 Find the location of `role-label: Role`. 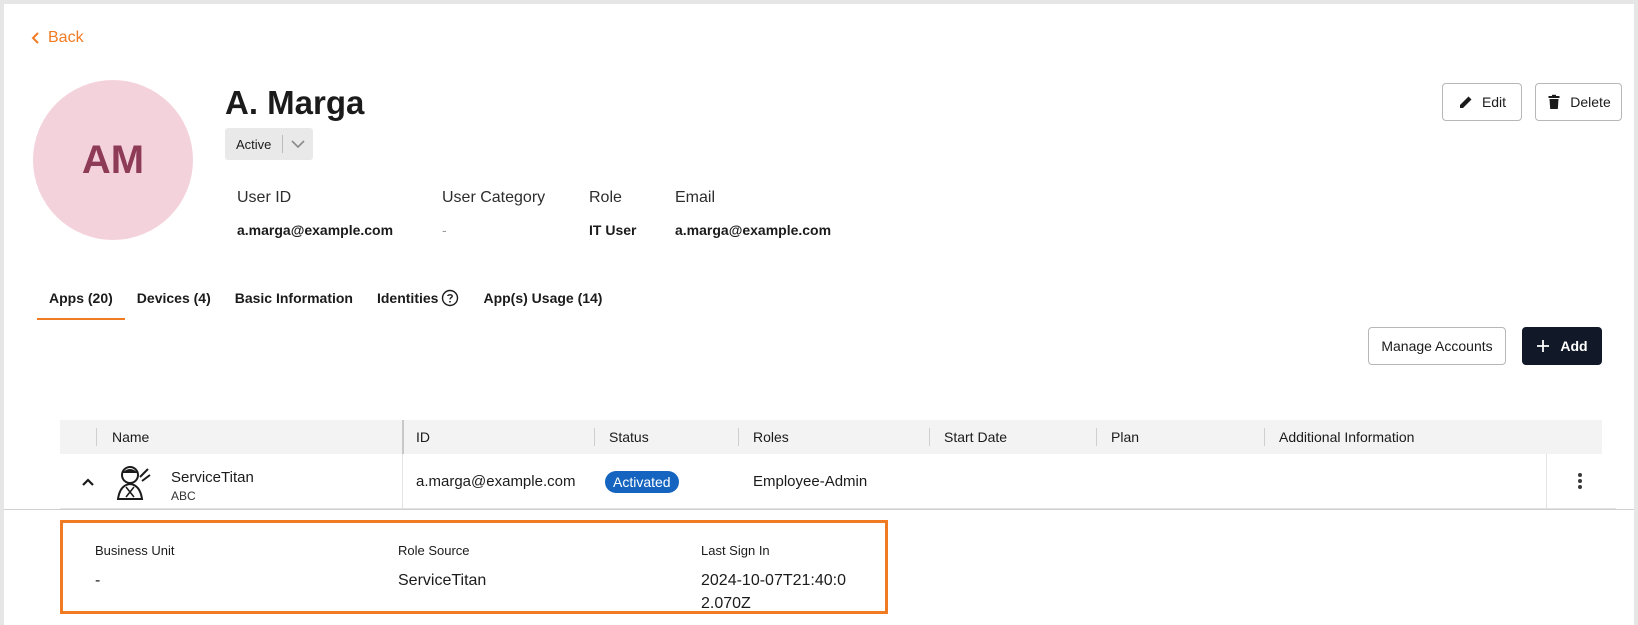

role-label: Role is located at coordinates (605, 197).